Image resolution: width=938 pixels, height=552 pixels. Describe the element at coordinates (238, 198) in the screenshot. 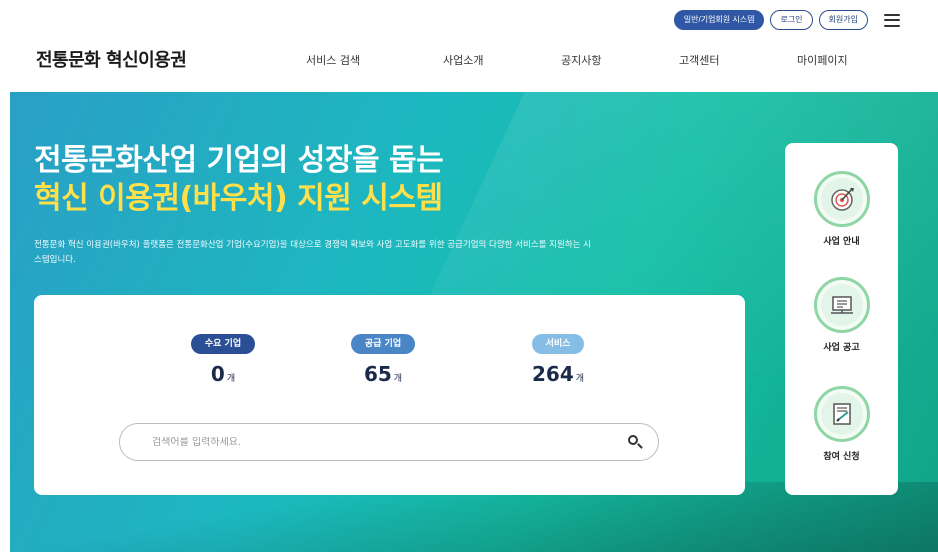

I see `hero-title-line2: 혁신 이용권(바우처) 지원 시스템` at that location.